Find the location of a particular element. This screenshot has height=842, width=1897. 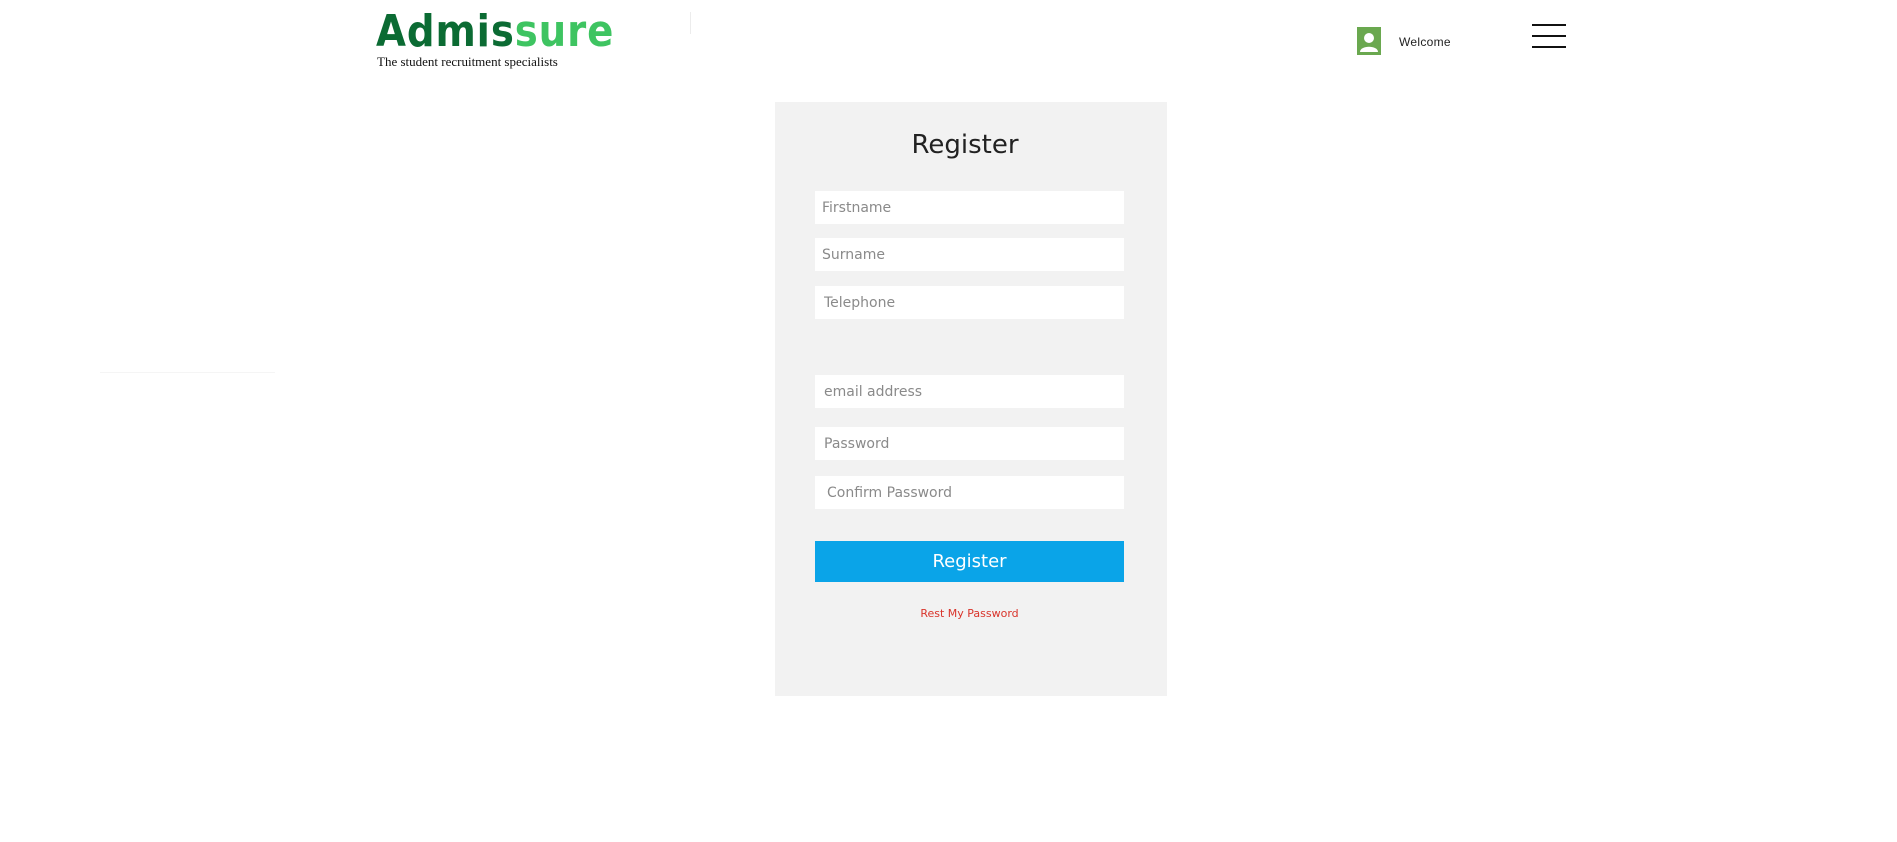

register-title: Register is located at coordinates (965, 145).